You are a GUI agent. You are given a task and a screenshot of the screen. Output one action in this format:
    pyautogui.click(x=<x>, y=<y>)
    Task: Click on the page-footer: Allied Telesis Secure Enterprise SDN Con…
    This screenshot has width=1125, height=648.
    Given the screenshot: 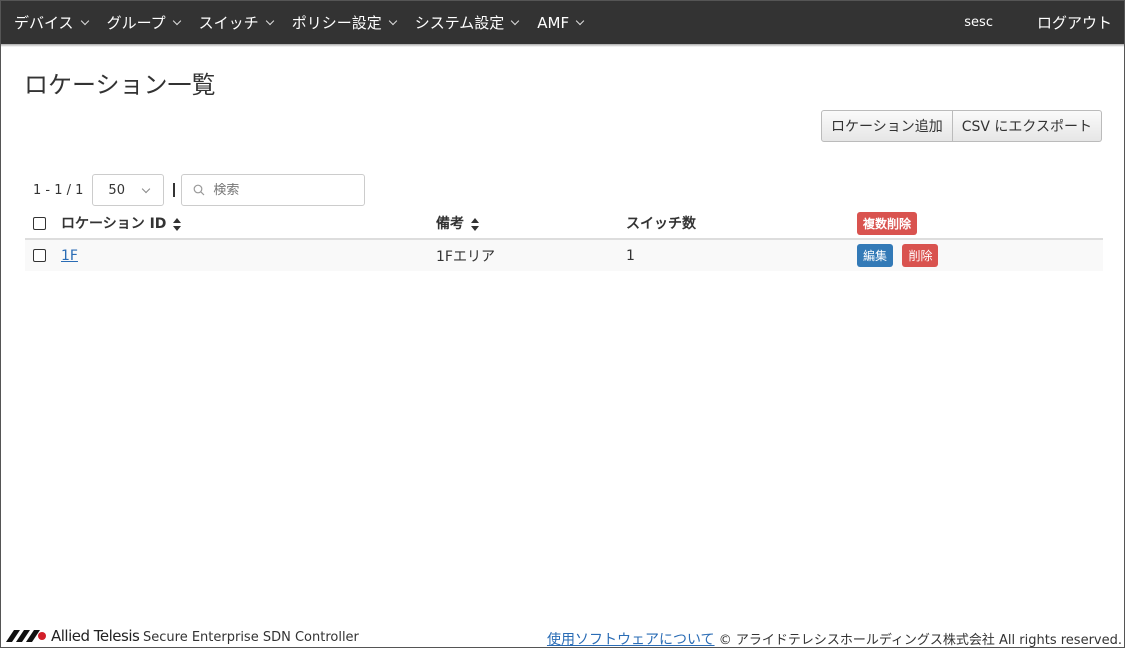 What is the action you would take?
    pyautogui.click(x=562, y=636)
    